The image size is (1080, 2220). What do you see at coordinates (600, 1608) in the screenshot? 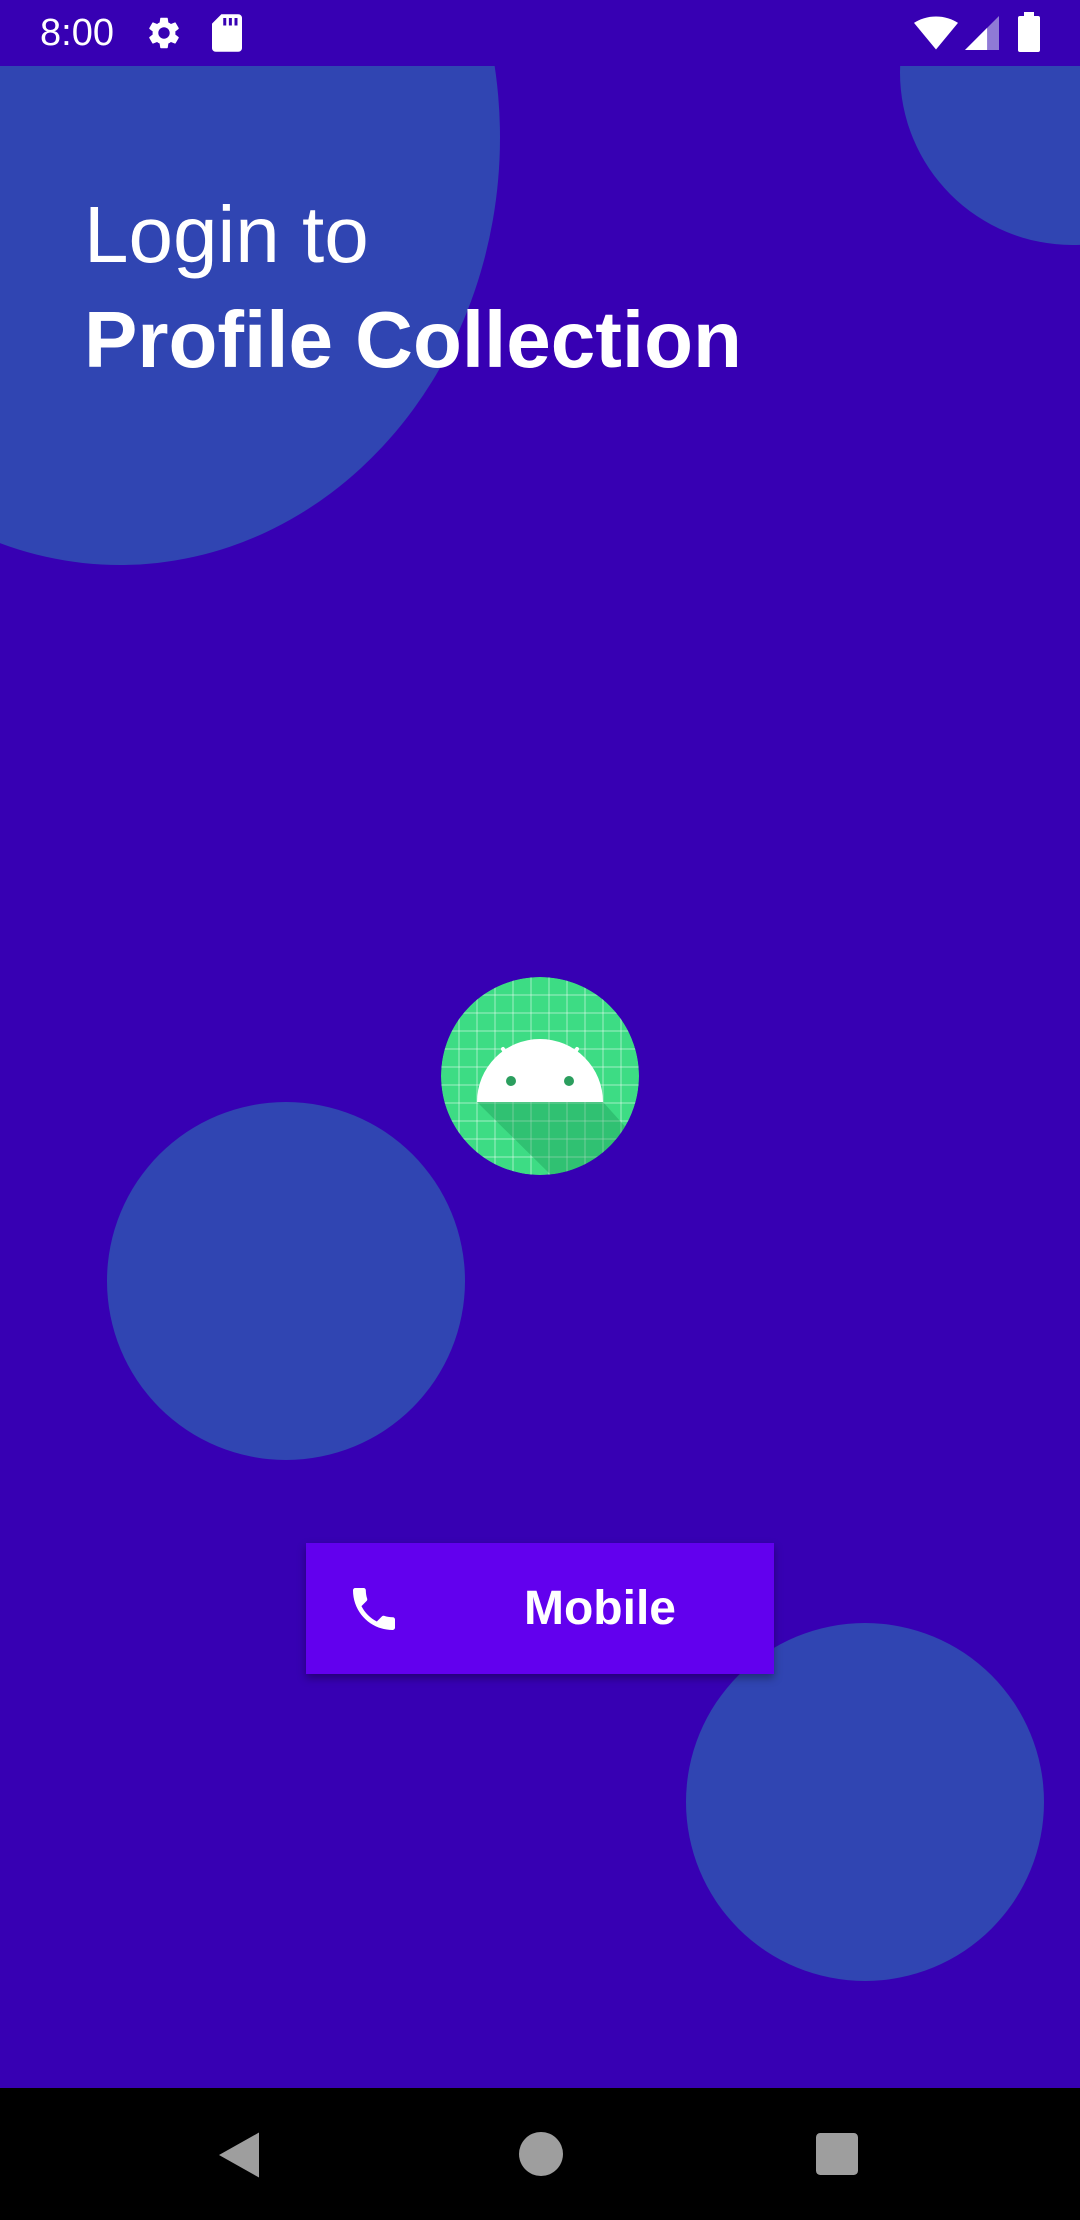
I see `mobile-button-label: Mobile` at bounding box center [600, 1608].